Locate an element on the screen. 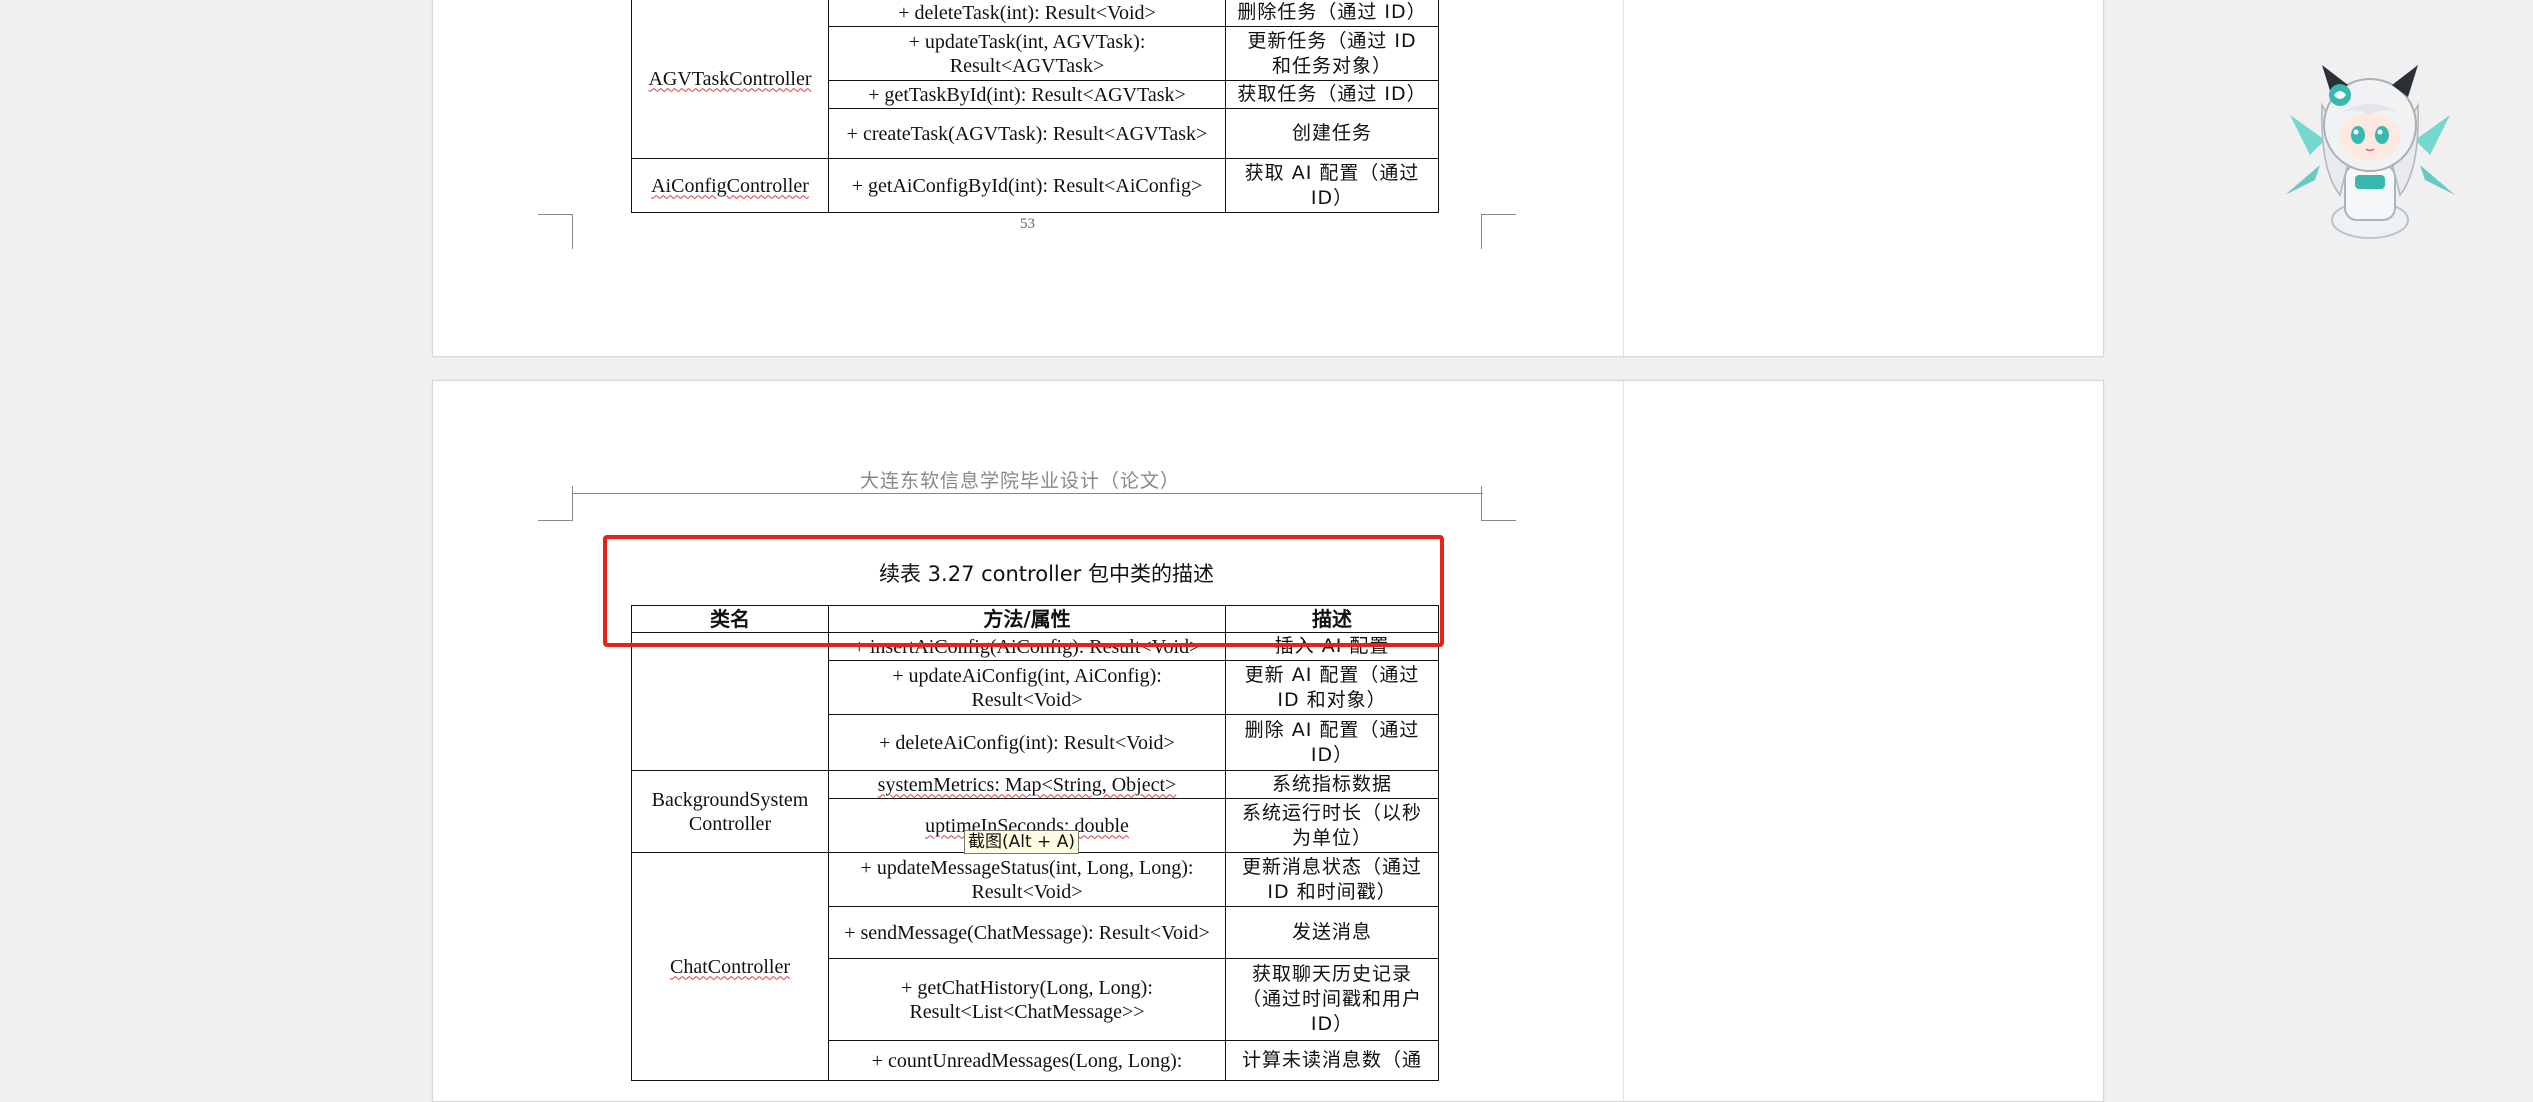 This screenshot has width=2533, height=1102. desc-cell: 删除任务（通过 ID） is located at coordinates (1332, 13).